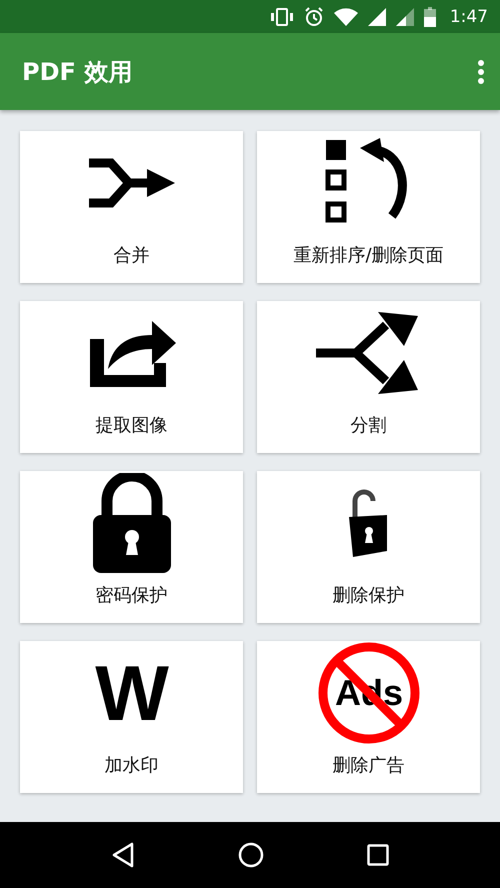 This screenshot has width=500, height=888. What do you see at coordinates (123, 855) in the screenshot?
I see `back-icon` at bounding box center [123, 855].